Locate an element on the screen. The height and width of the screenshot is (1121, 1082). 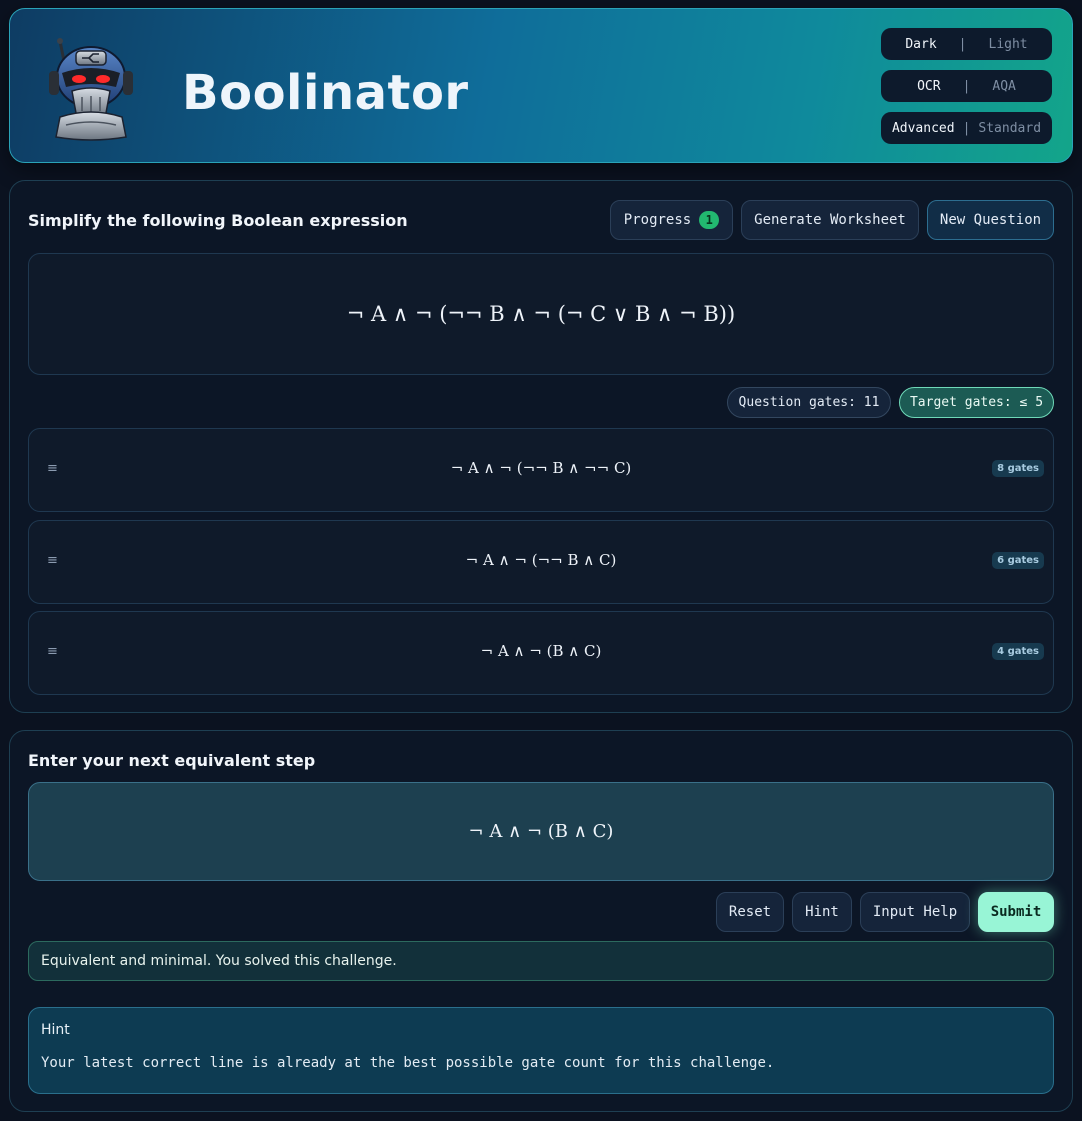
progress-label: Progress is located at coordinates (657, 220).